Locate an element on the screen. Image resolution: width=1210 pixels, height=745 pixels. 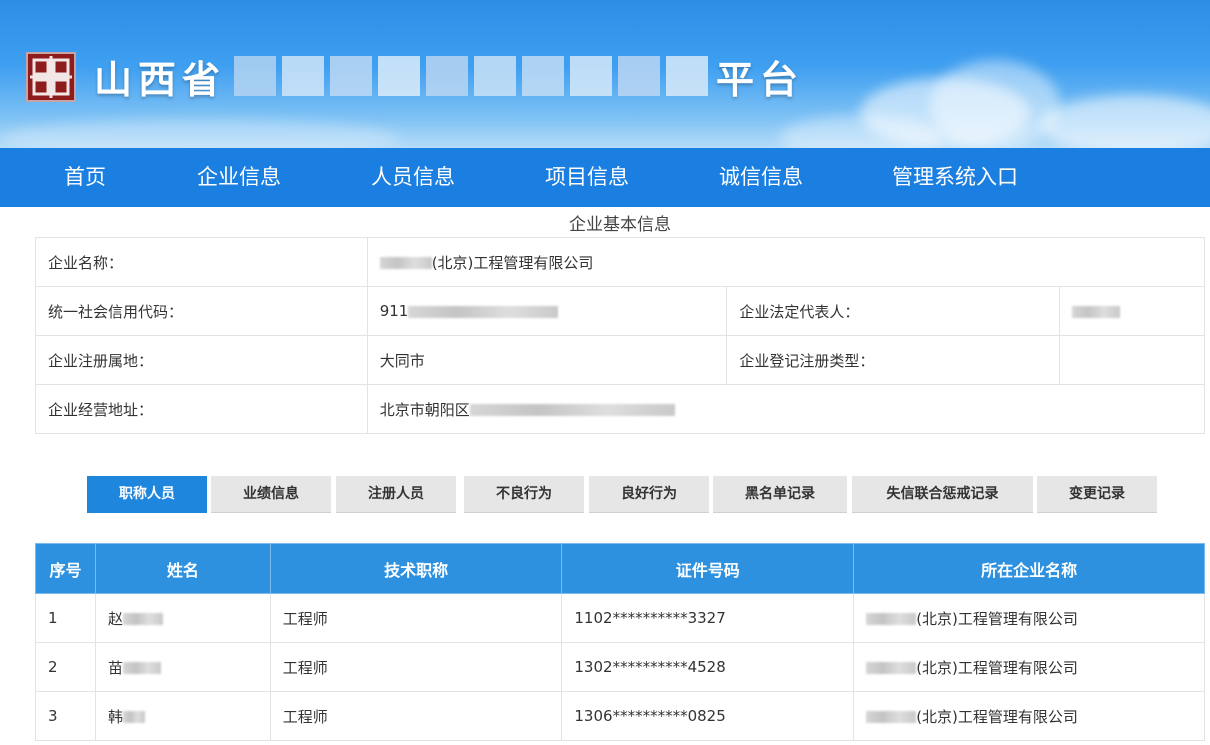
staff-id-number: 1102**********3327 is located at coordinates (708, 618).